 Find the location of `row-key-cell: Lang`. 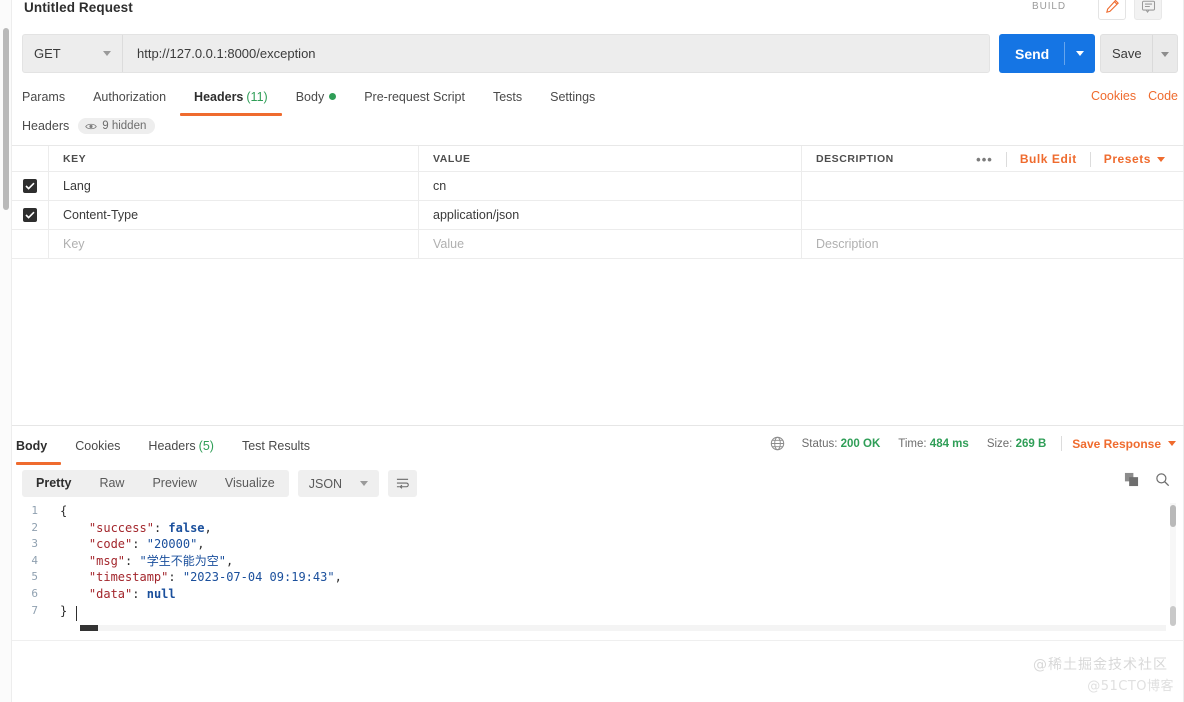

row-key-cell: Lang is located at coordinates (234, 186).